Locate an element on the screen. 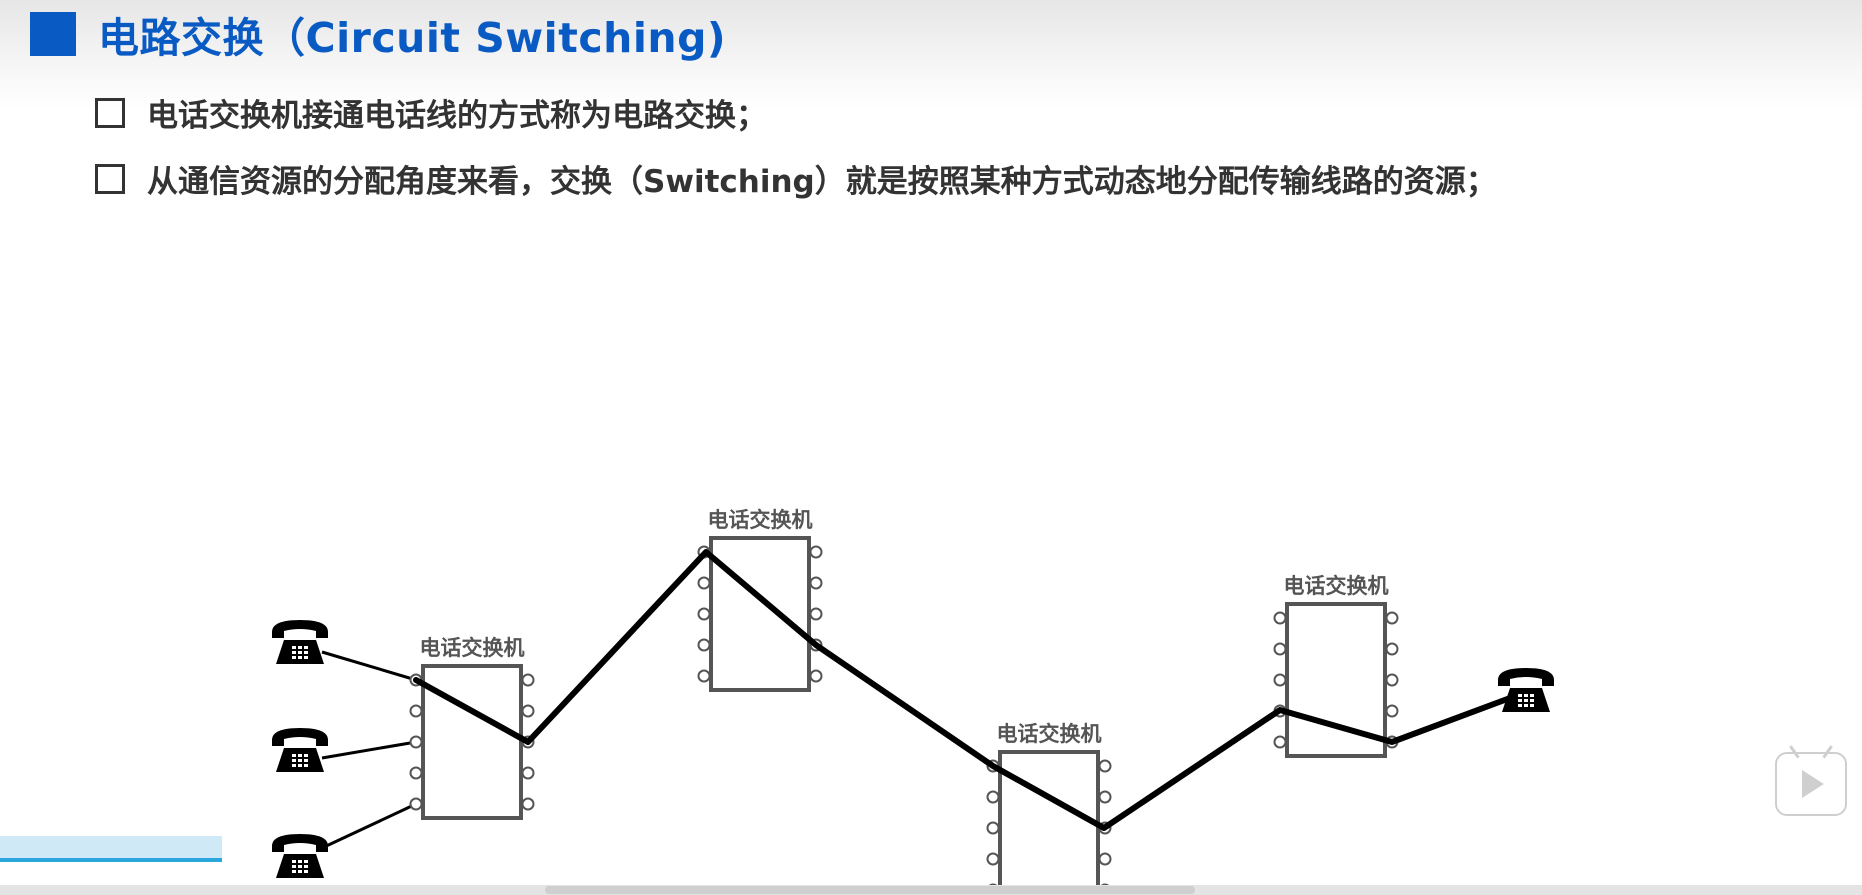 The width and height of the screenshot is (1862, 895). phone-connection-lines is located at coordinates (369, 750).